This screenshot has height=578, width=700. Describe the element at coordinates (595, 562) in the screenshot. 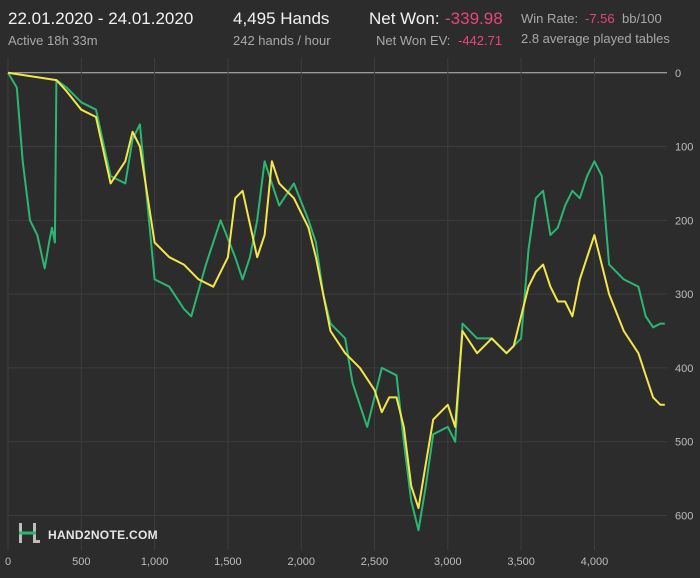

I see `x-tick-label: 4,000` at that location.